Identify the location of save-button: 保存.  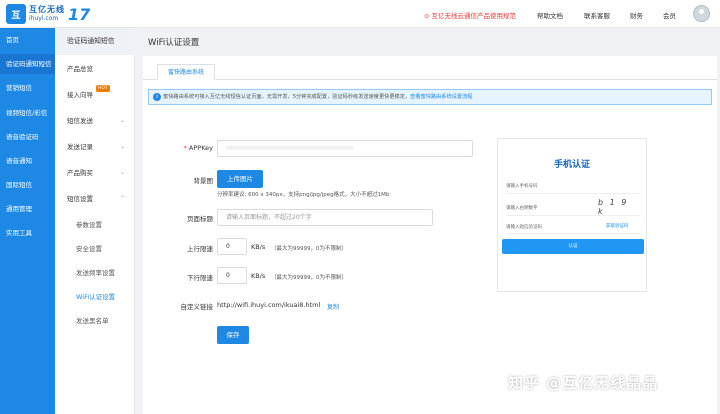
(233, 335).